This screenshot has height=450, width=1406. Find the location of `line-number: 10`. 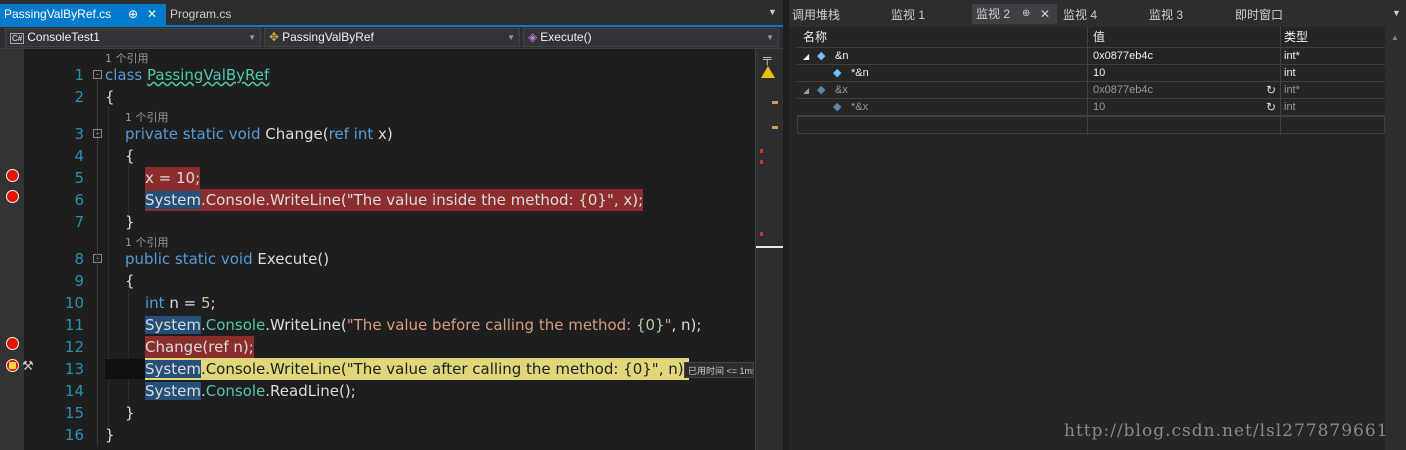

line-number: 10 is located at coordinates (74, 303).